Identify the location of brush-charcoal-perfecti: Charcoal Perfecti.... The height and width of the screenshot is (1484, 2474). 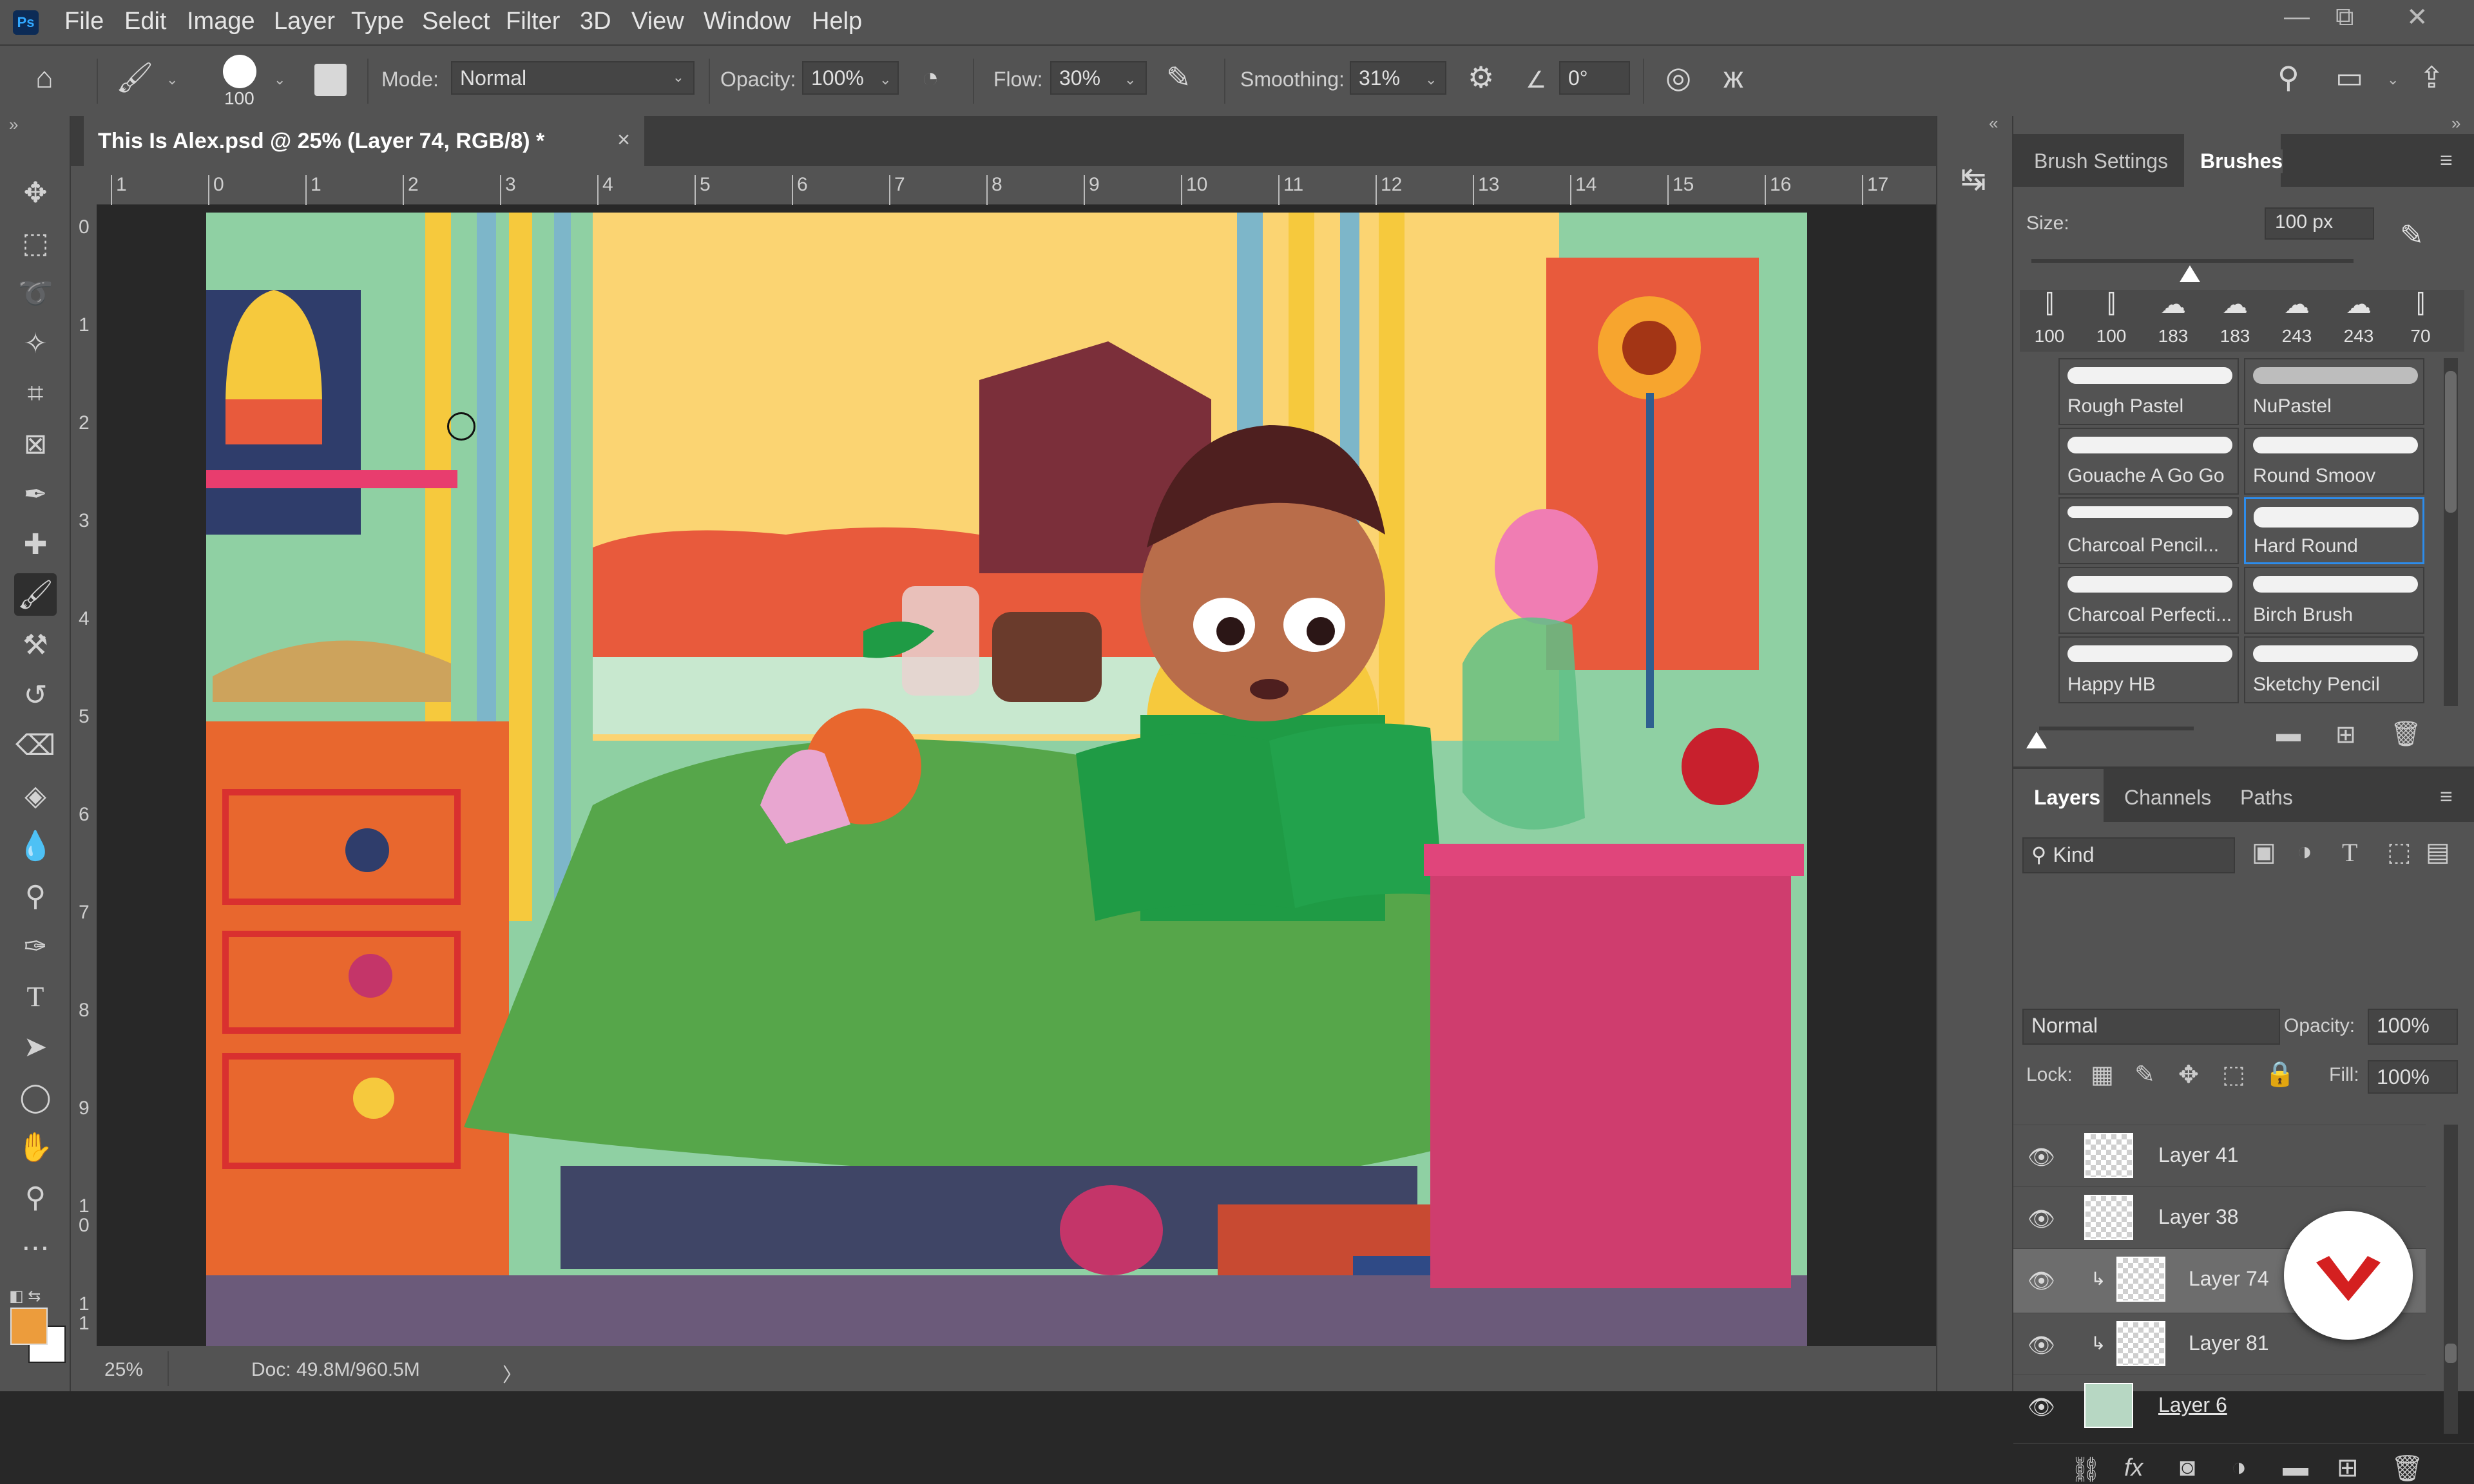
(2148, 600).